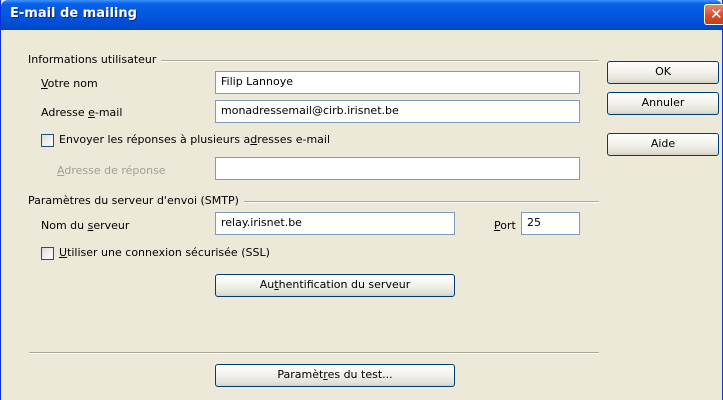  Describe the element at coordinates (335, 223) in the screenshot. I see `server-input: relay.irisnet.be` at that location.